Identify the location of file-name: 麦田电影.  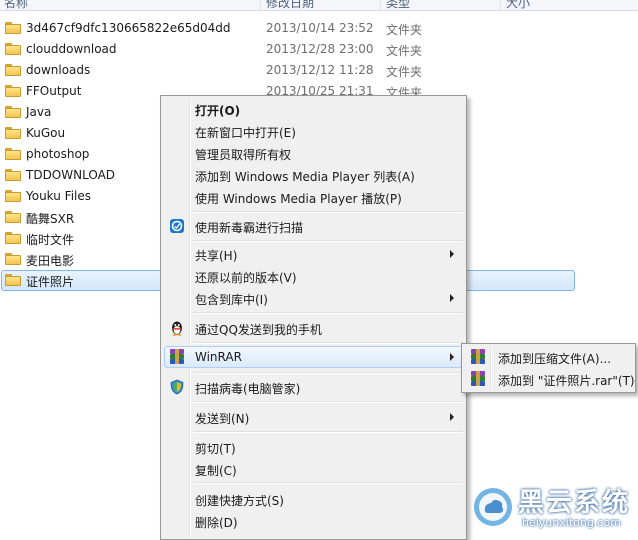
(50, 261).